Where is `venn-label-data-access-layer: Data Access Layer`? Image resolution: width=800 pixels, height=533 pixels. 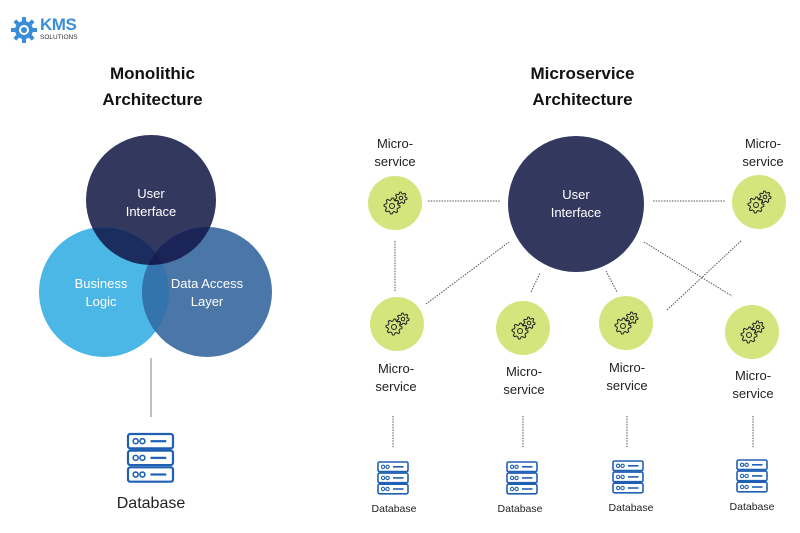
venn-label-data-access-layer: Data Access Layer is located at coordinates (207, 293).